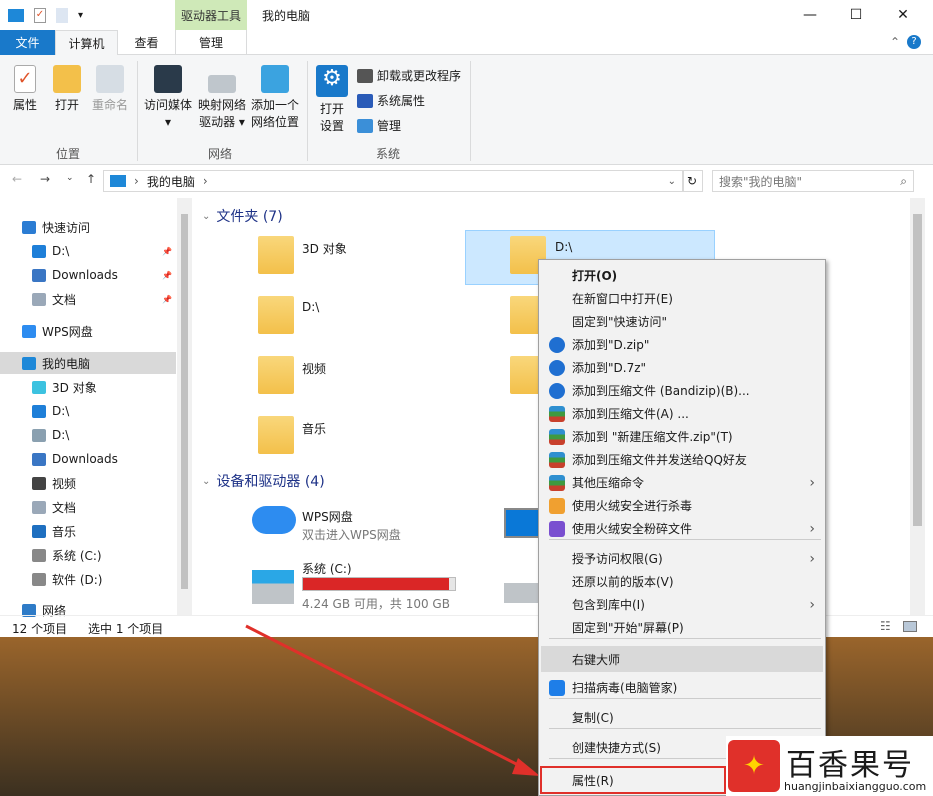 The image size is (933, 796). I want to click on menu-item-label: 添加到压缩文件并发送给QQ好友, so click(659, 460).